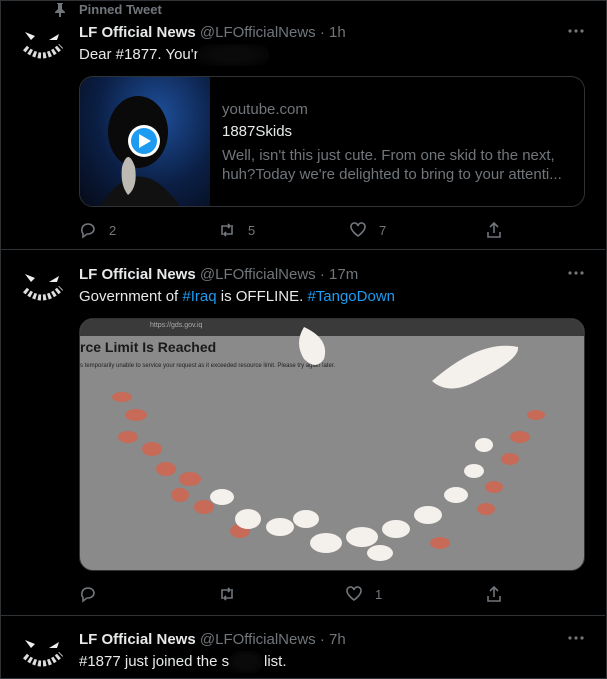 This screenshot has height=679, width=607. I want to click on retweet-button, so click(233, 594).